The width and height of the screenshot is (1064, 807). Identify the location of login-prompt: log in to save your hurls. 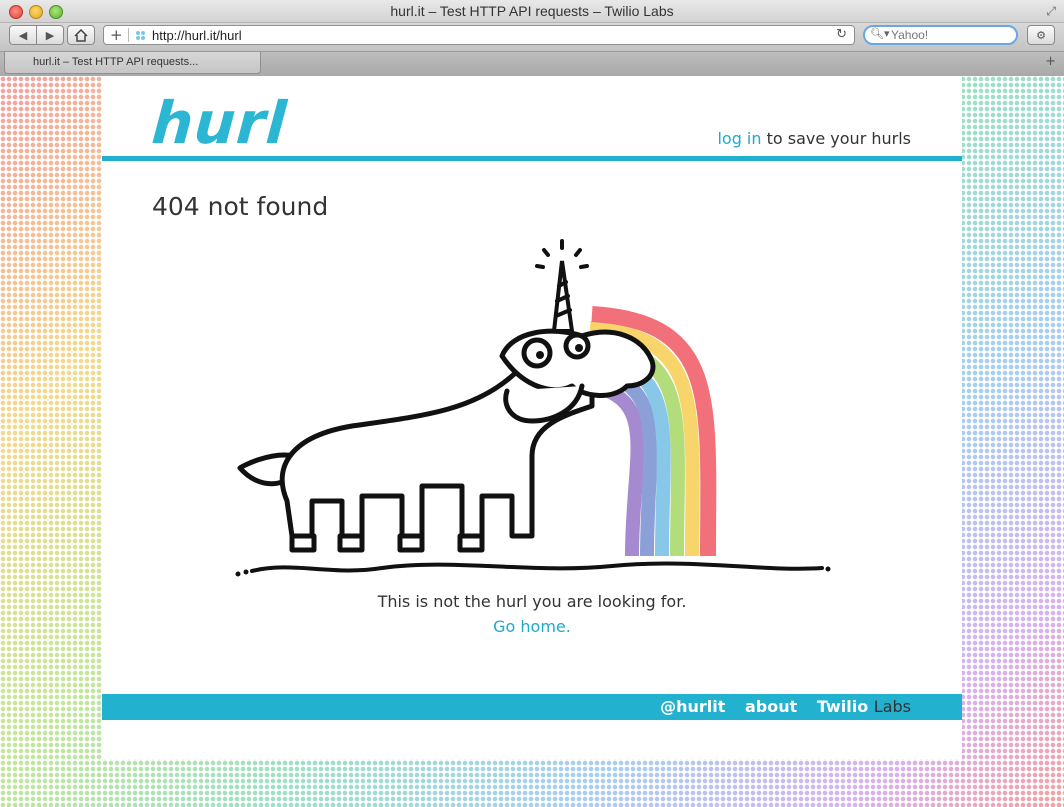
(814, 138).